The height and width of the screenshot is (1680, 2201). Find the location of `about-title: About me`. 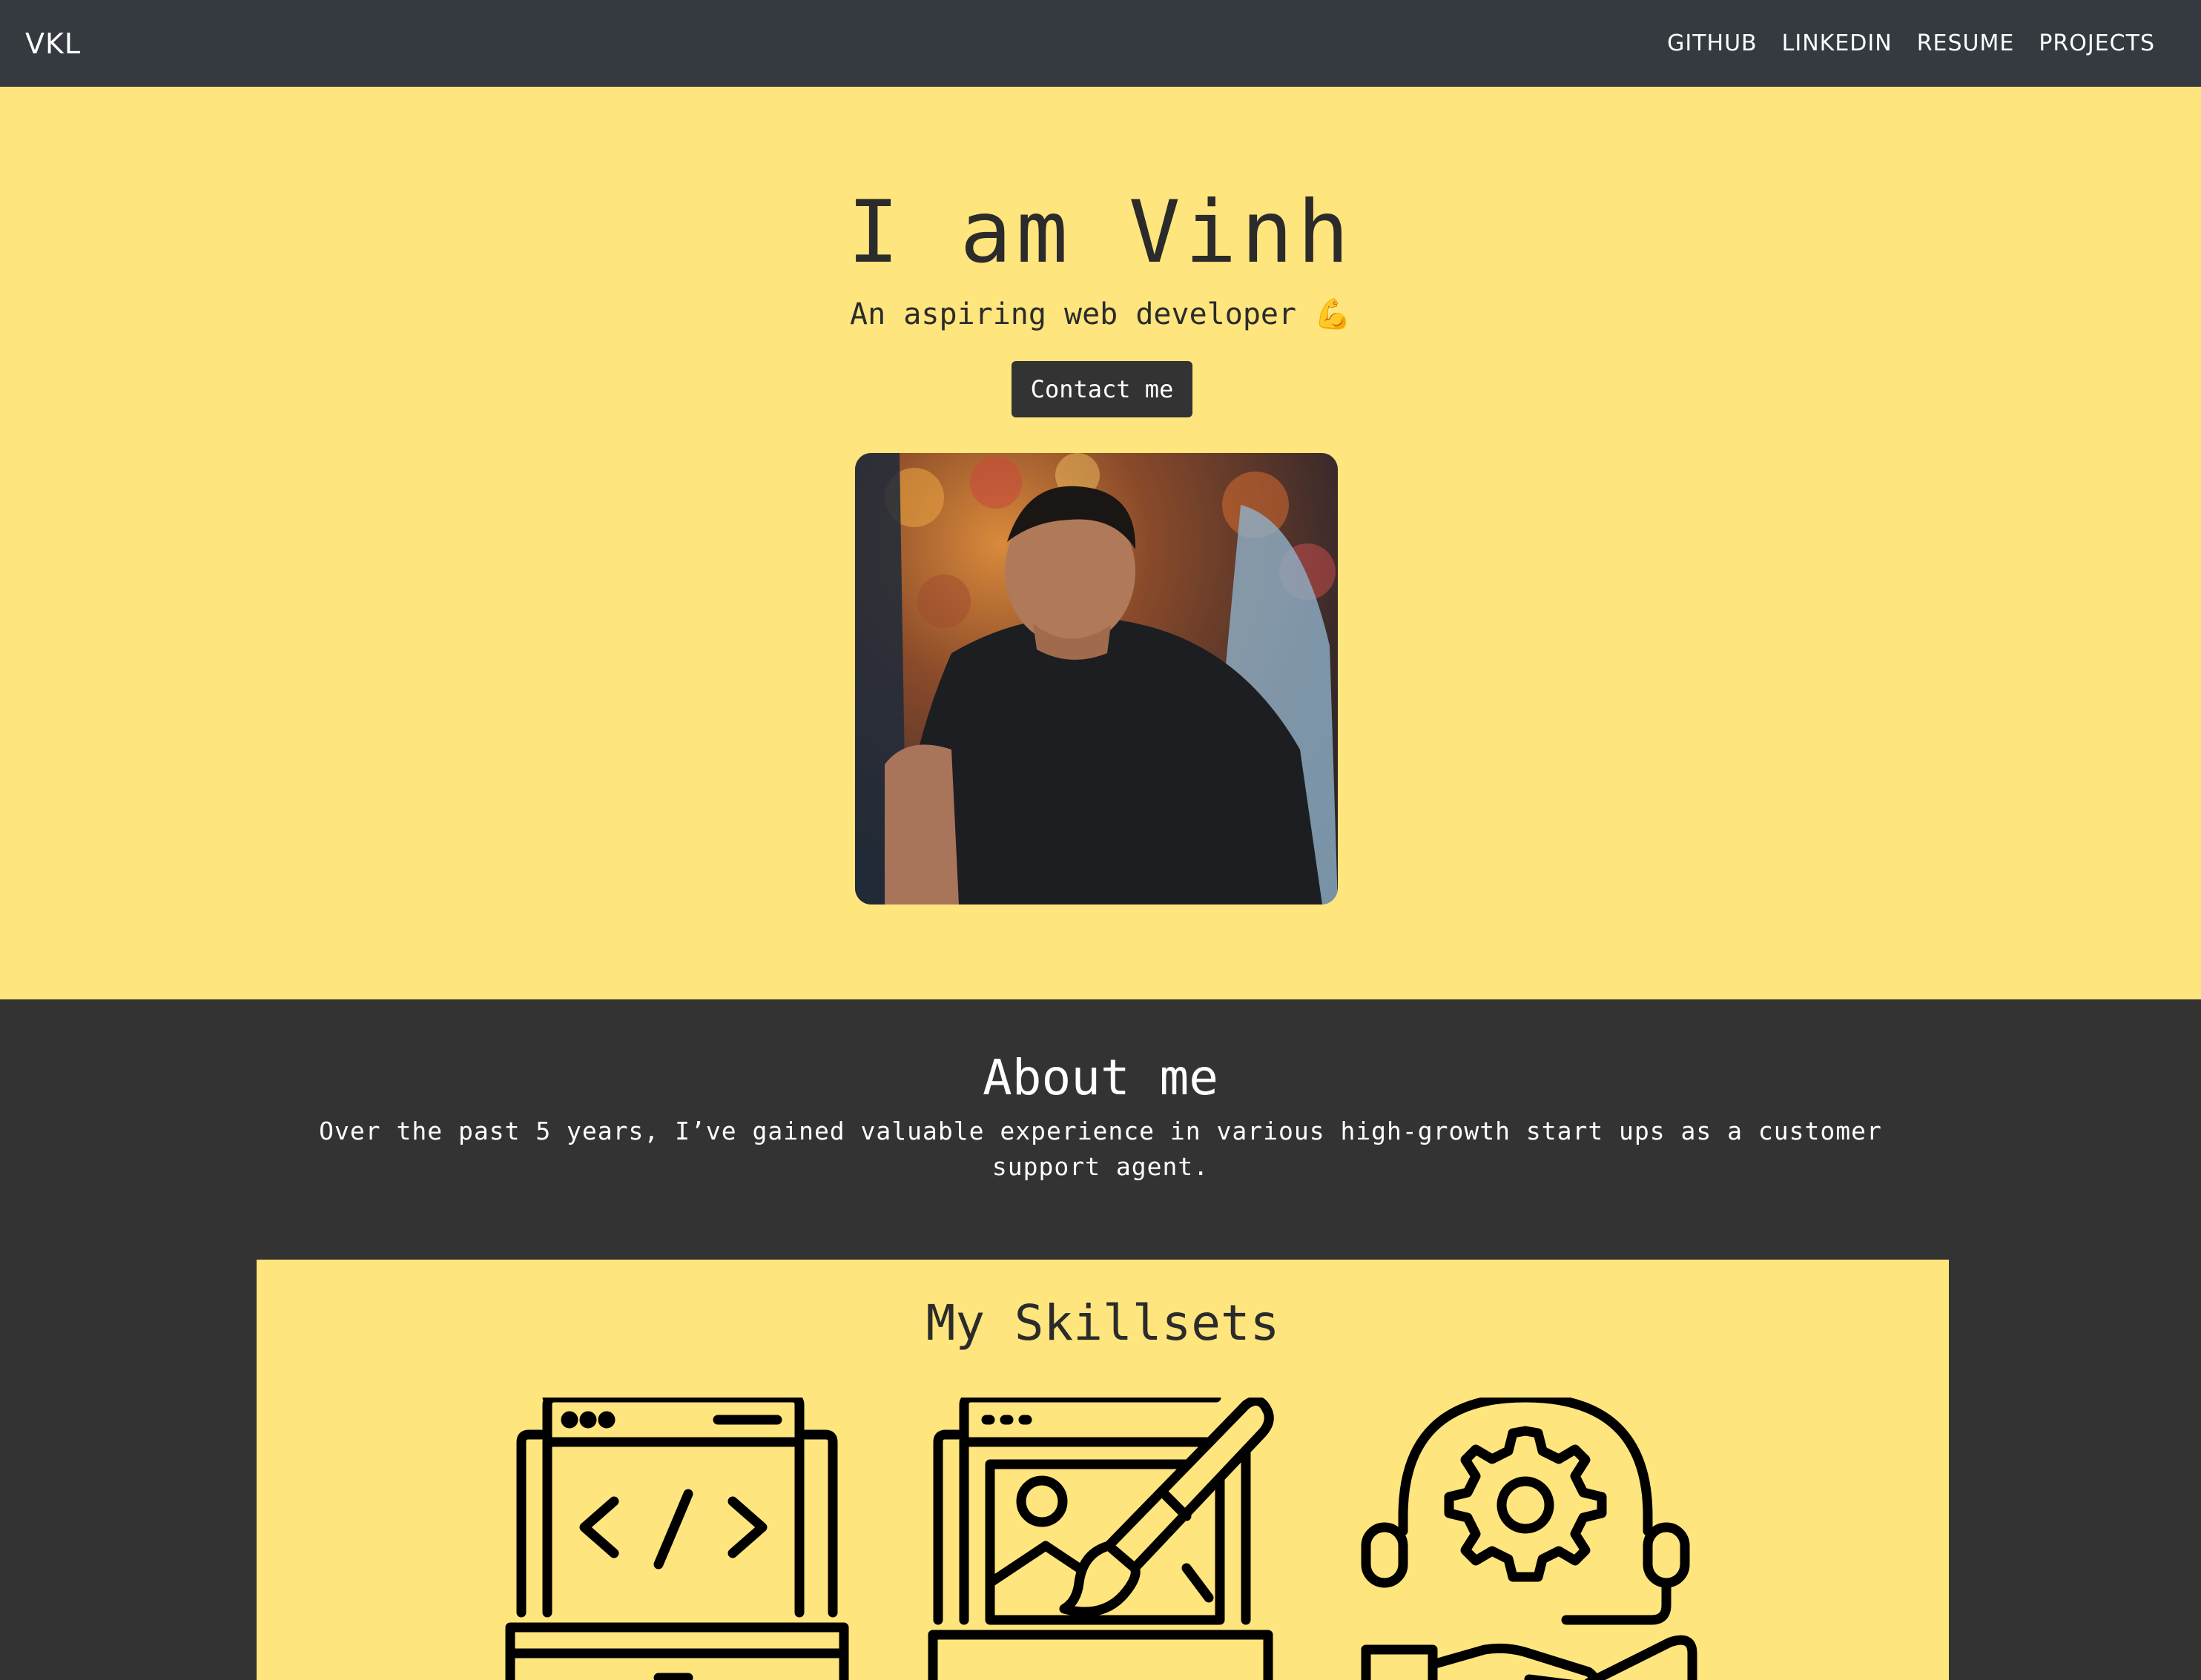

about-title: About me is located at coordinates (1100, 1077).